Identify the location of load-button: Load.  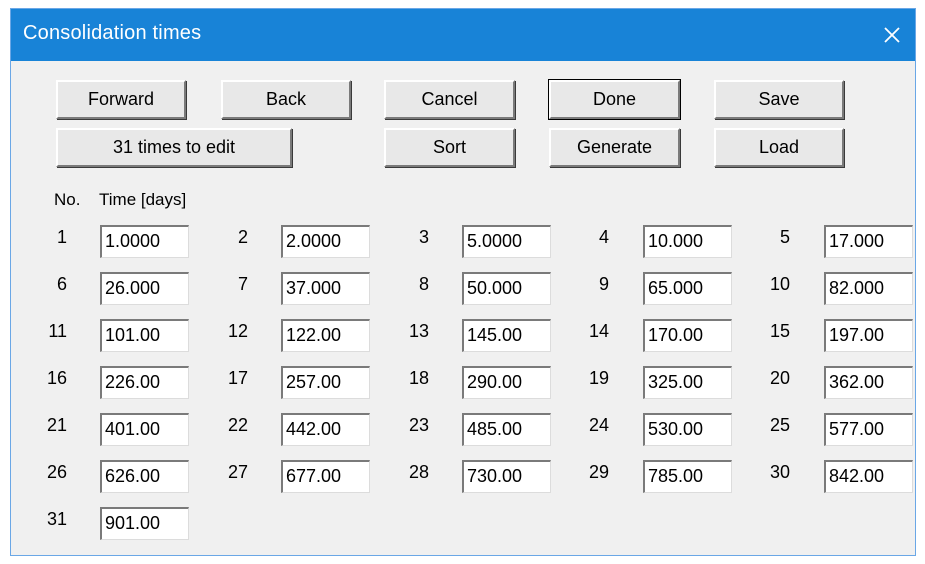
(779, 147).